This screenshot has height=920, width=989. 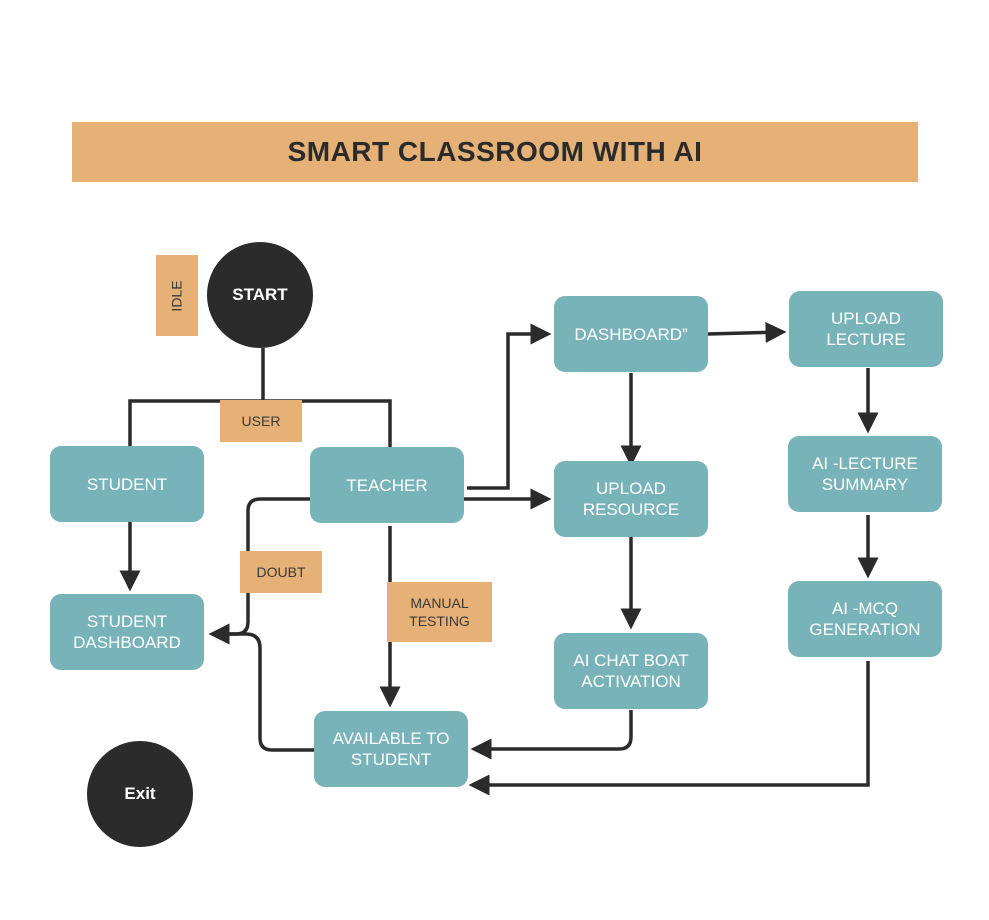 I want to click on available-to-student-node: AVAILABLE TO STUDENT, so click(x=391, y=749).